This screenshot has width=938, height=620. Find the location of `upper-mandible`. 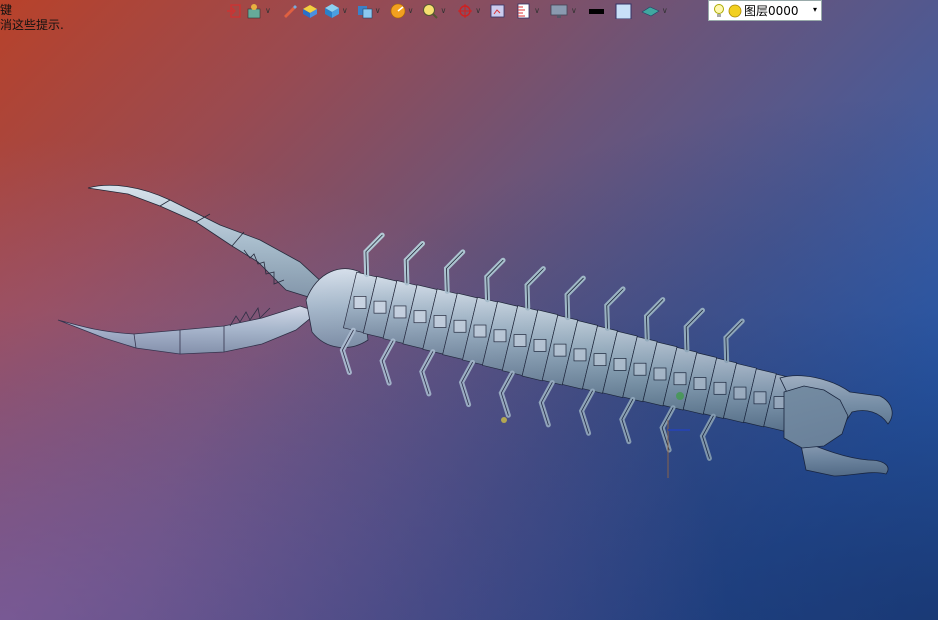

upper-mandible is located at coordinates (207, 242).